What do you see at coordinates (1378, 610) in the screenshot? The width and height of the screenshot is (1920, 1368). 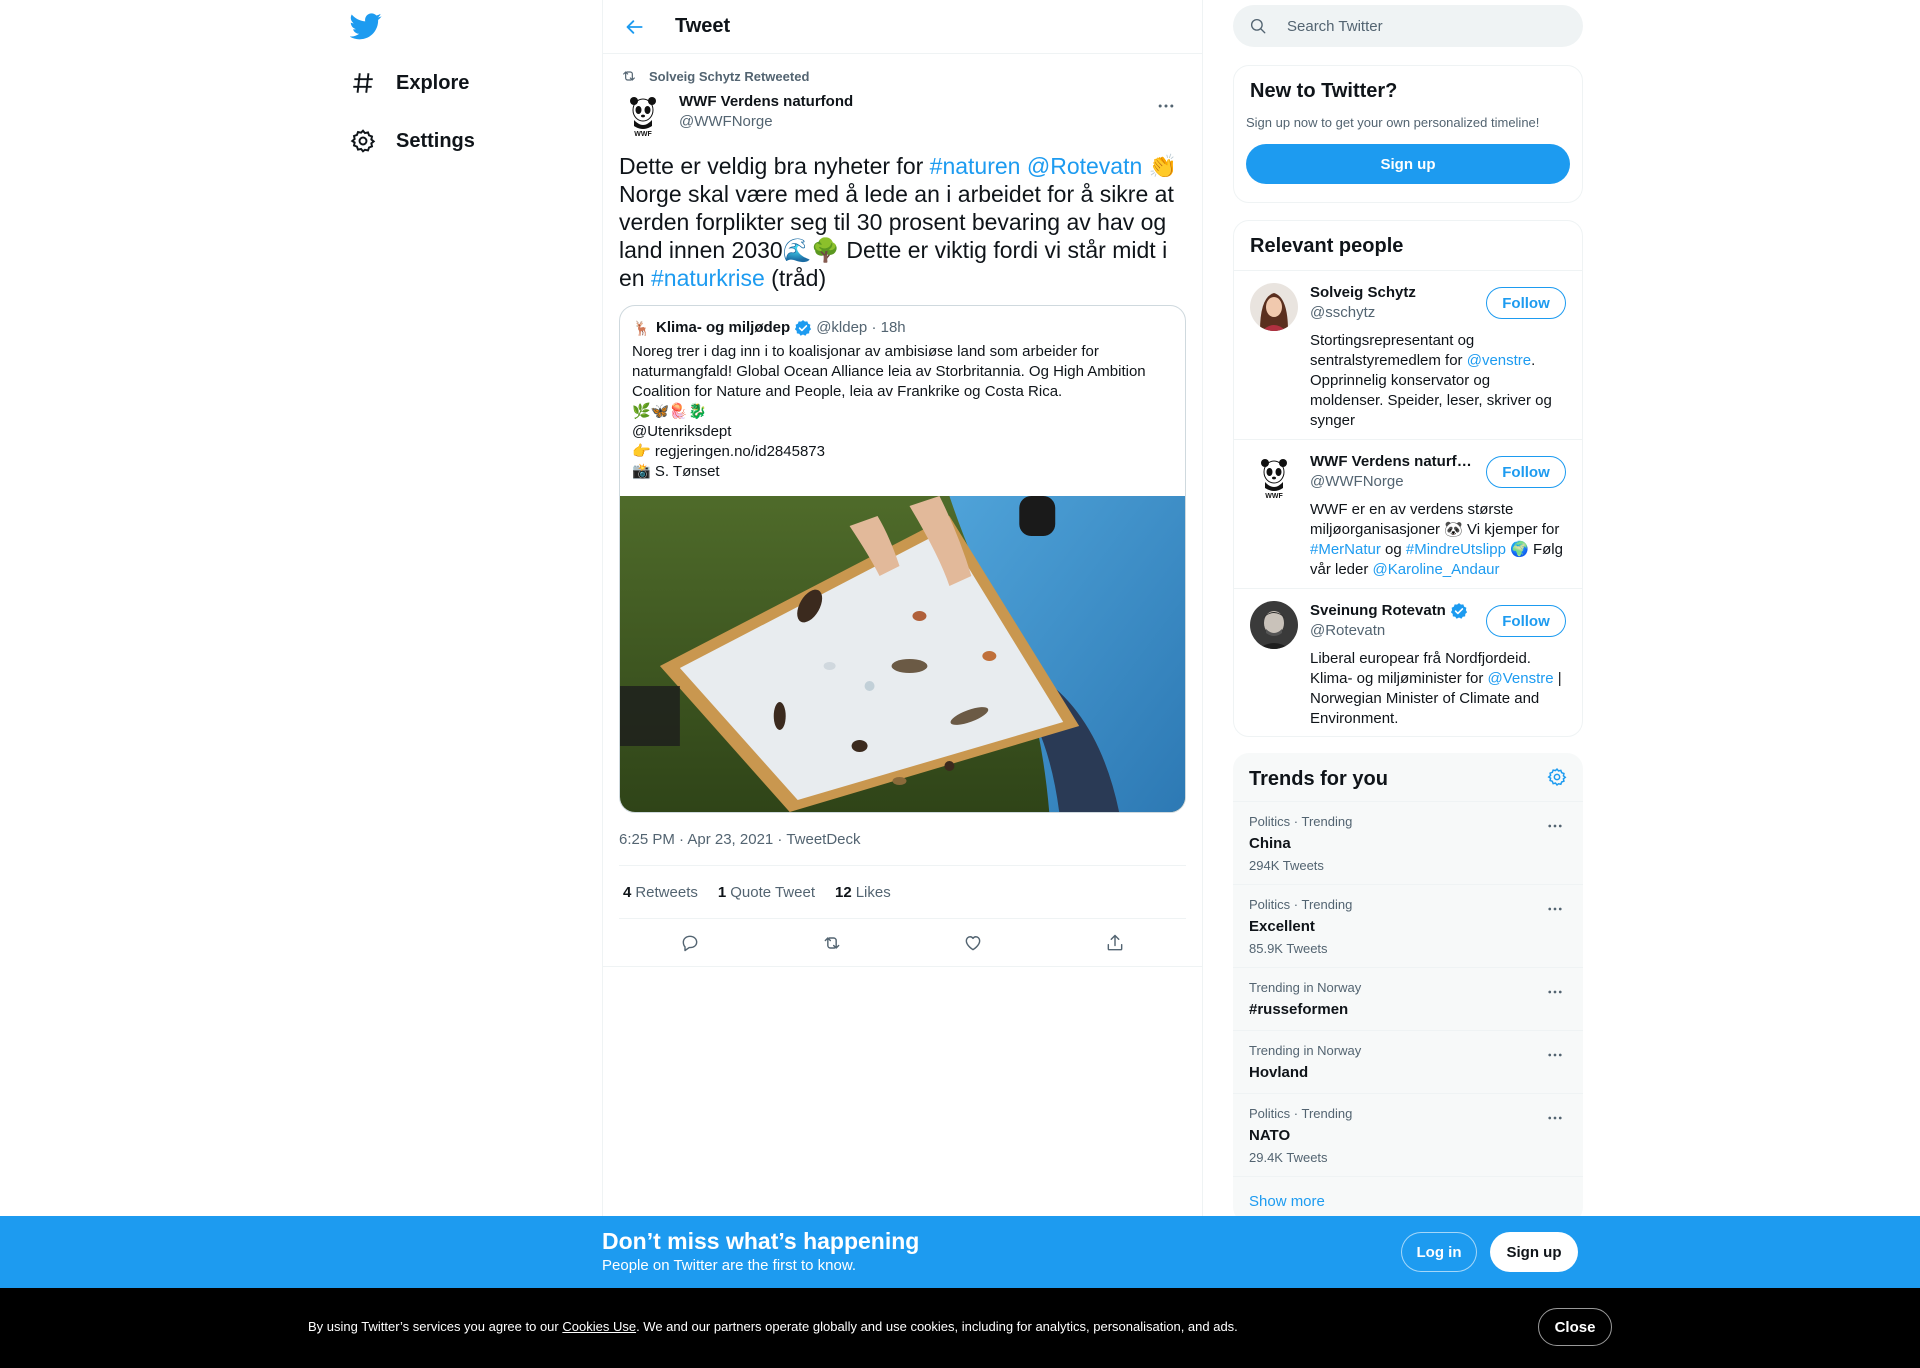 I see `person-name-text: Sveinung Rotevatn` at bounding box center [1378, 610].